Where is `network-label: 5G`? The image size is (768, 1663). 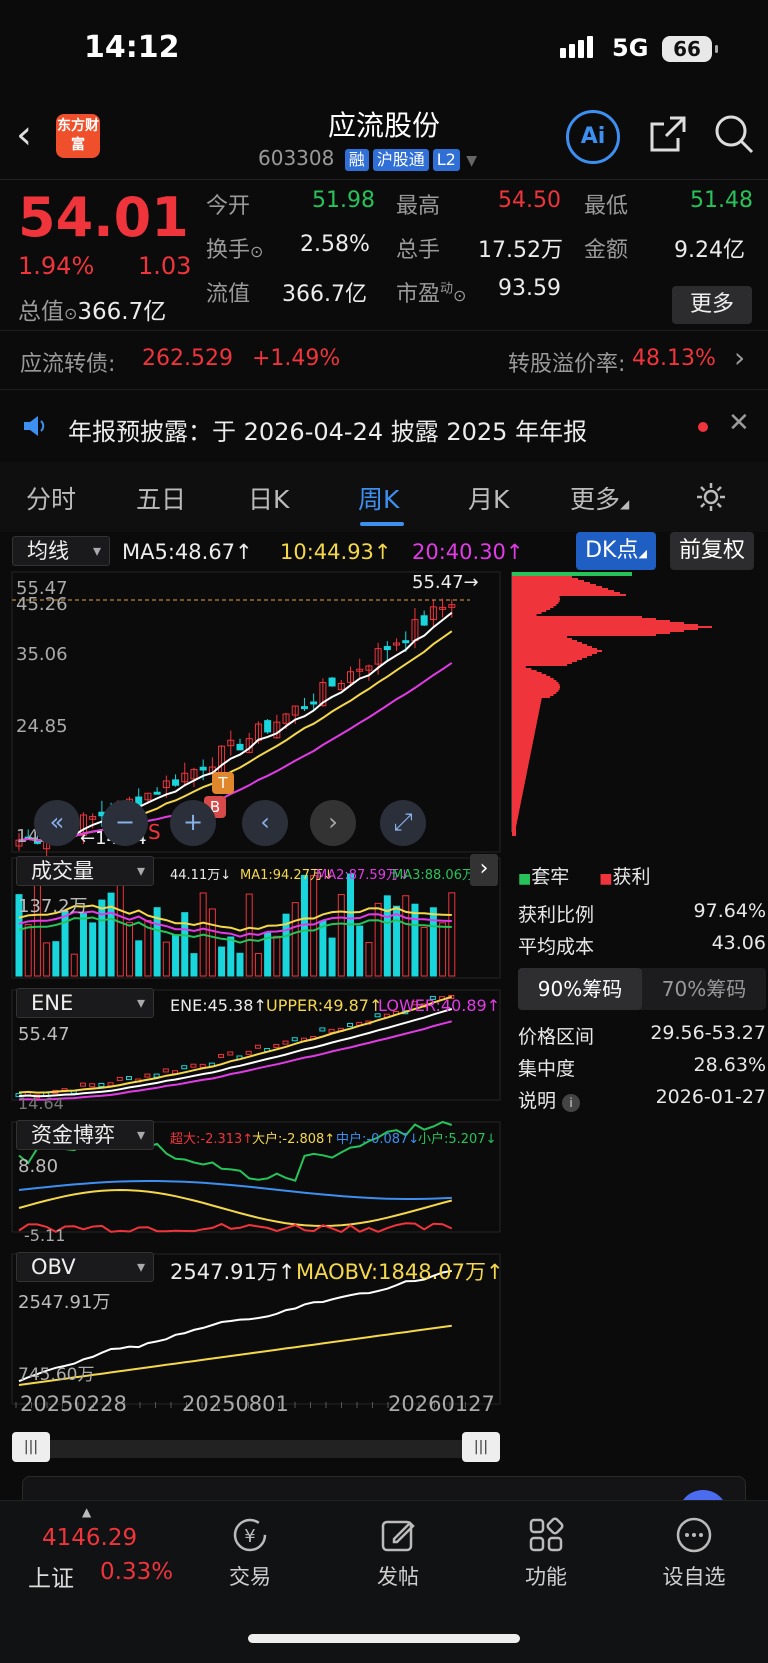 network-label: 5G is located at coordinates (630, 48).